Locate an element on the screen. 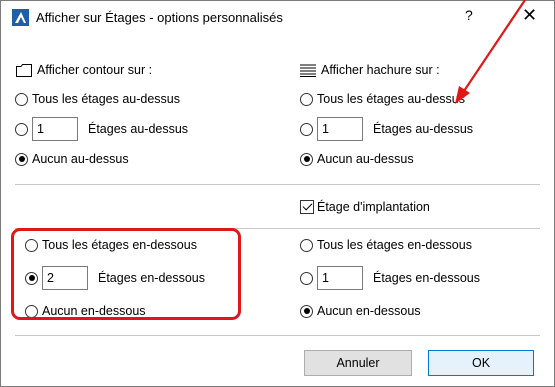  hatch-above-none-option: Aucun au-dessus is located at coordinates (357, 159).